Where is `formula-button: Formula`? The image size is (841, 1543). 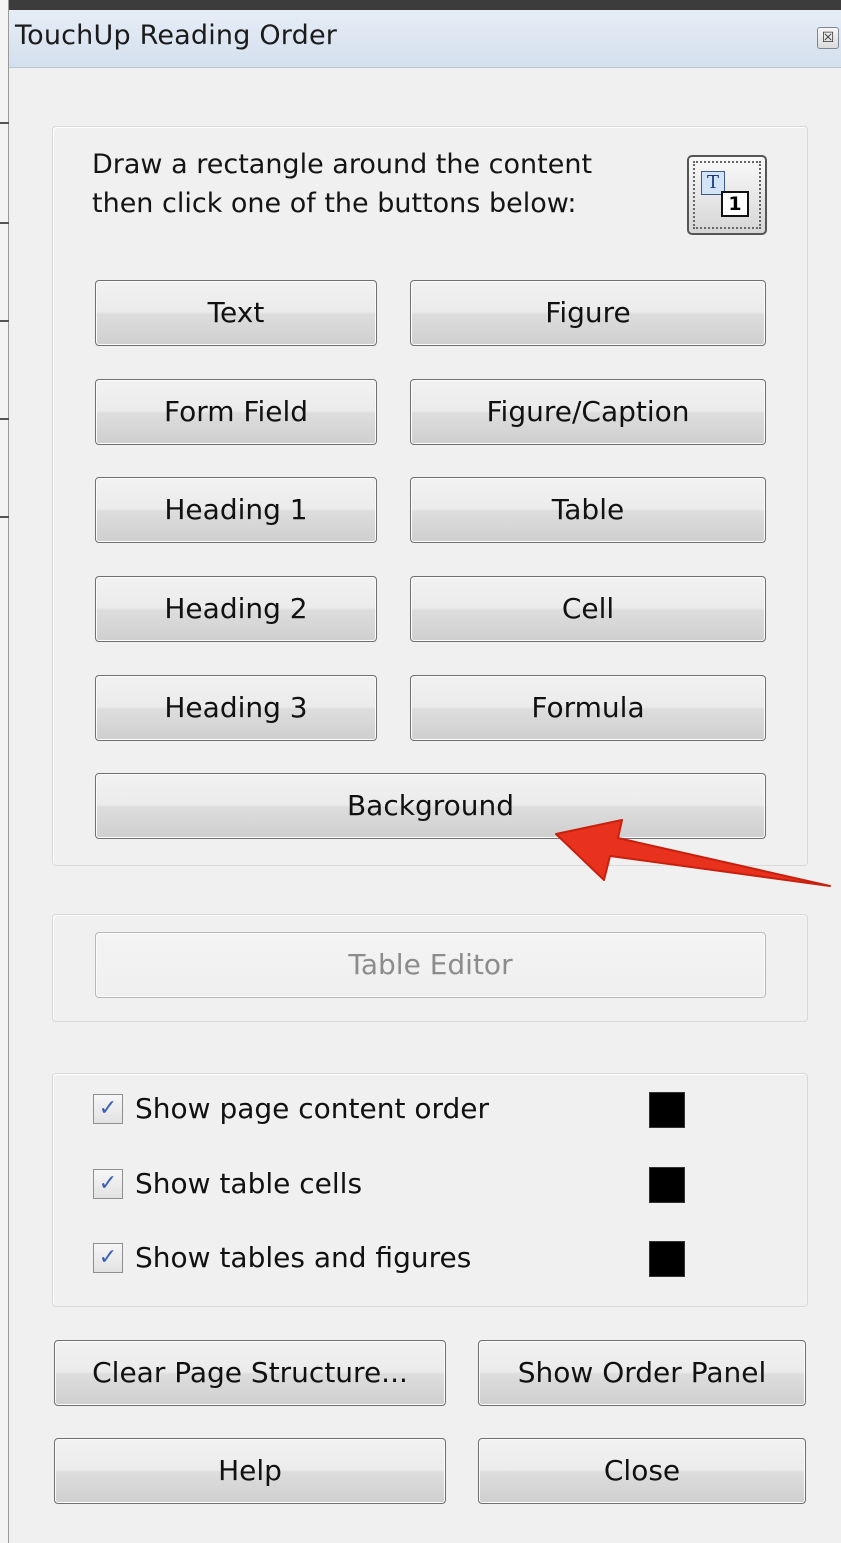 formula-button: Formula is located at coordinates (588, 708).